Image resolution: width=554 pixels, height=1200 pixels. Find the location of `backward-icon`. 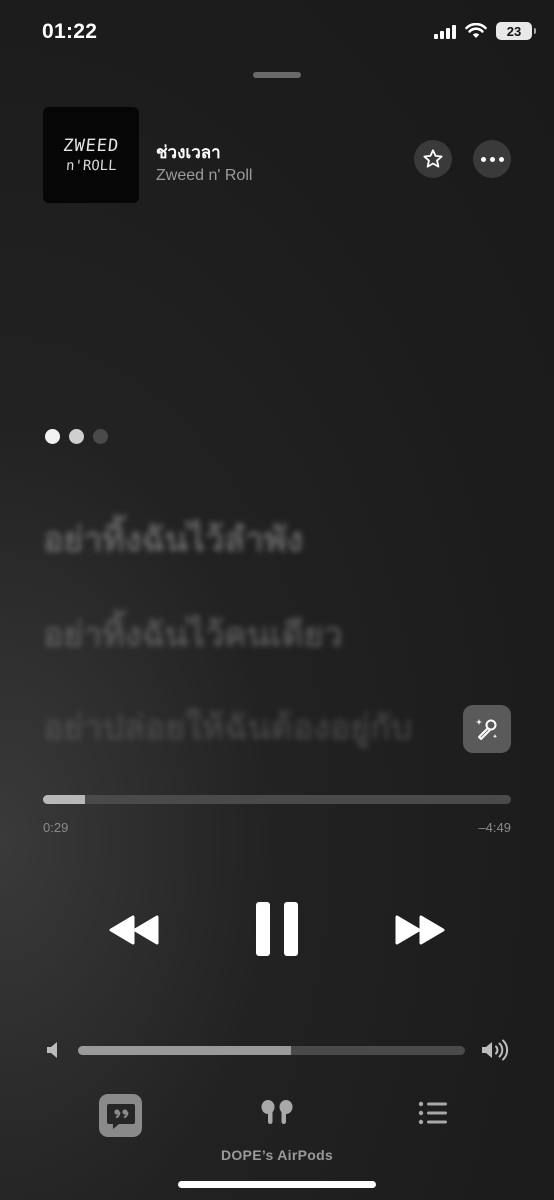

backward-icon is located at coordinates (134, 930).